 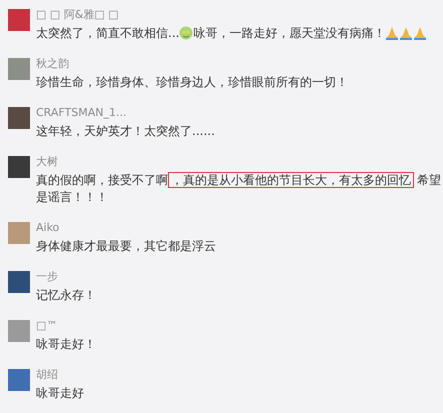 What do you see at coordinates (66, 295) in the screenshot?
I see `comment-text: 记忆永存！` at bounding box center [66, 295].